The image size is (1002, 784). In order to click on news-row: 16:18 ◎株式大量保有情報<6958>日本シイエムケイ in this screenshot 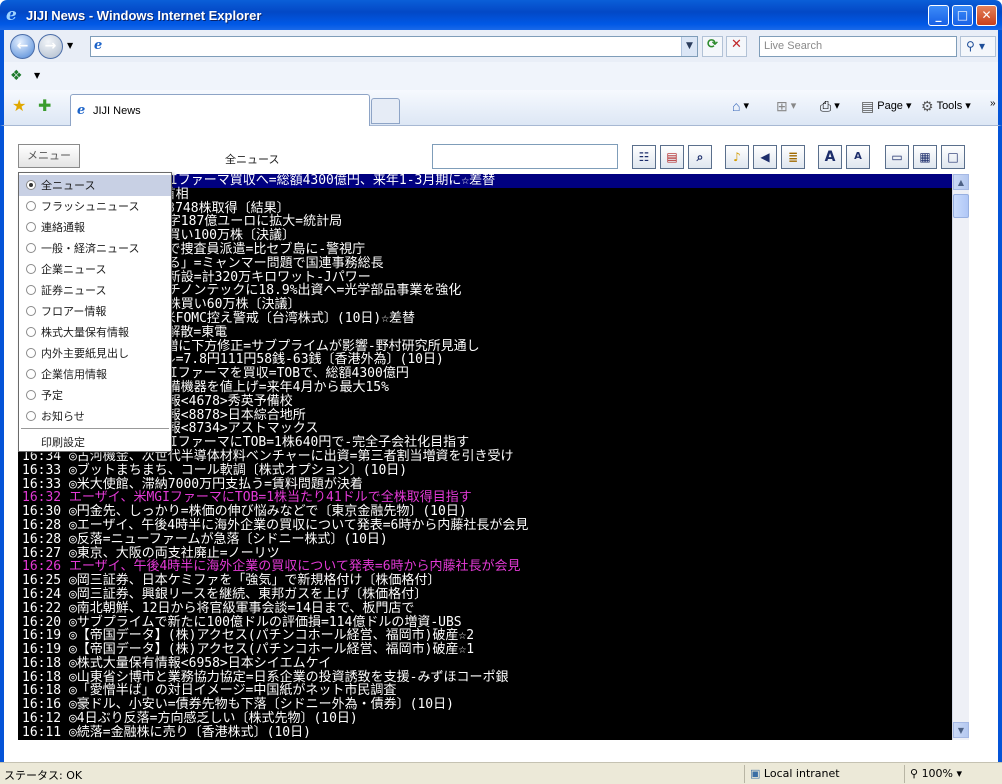, I will do `click(485, 664)`.